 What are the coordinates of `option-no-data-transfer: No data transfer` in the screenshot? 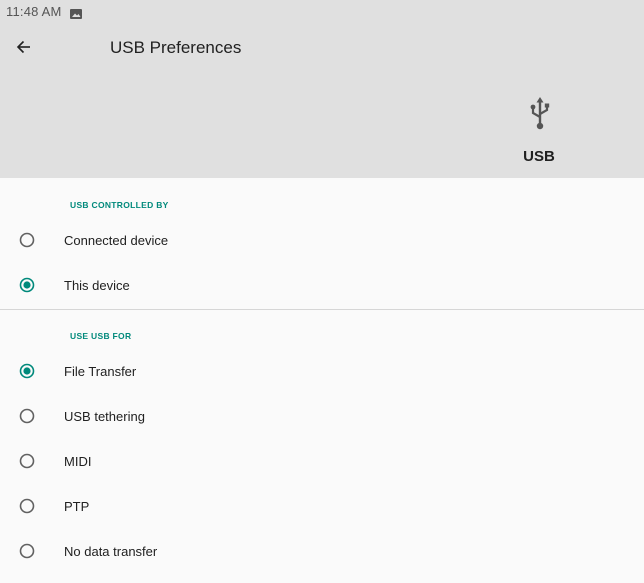 It's located at (322, 551).